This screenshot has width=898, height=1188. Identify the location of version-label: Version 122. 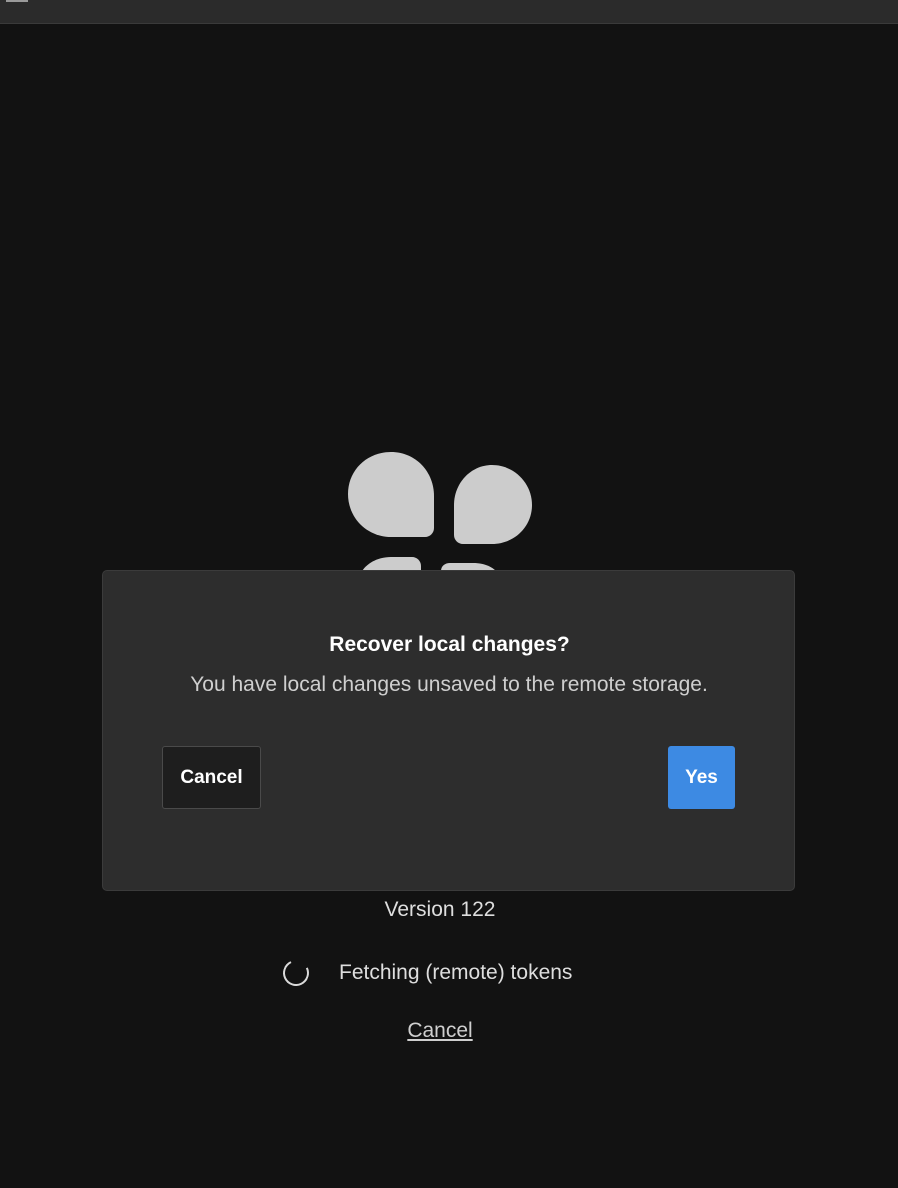
(440, 909).